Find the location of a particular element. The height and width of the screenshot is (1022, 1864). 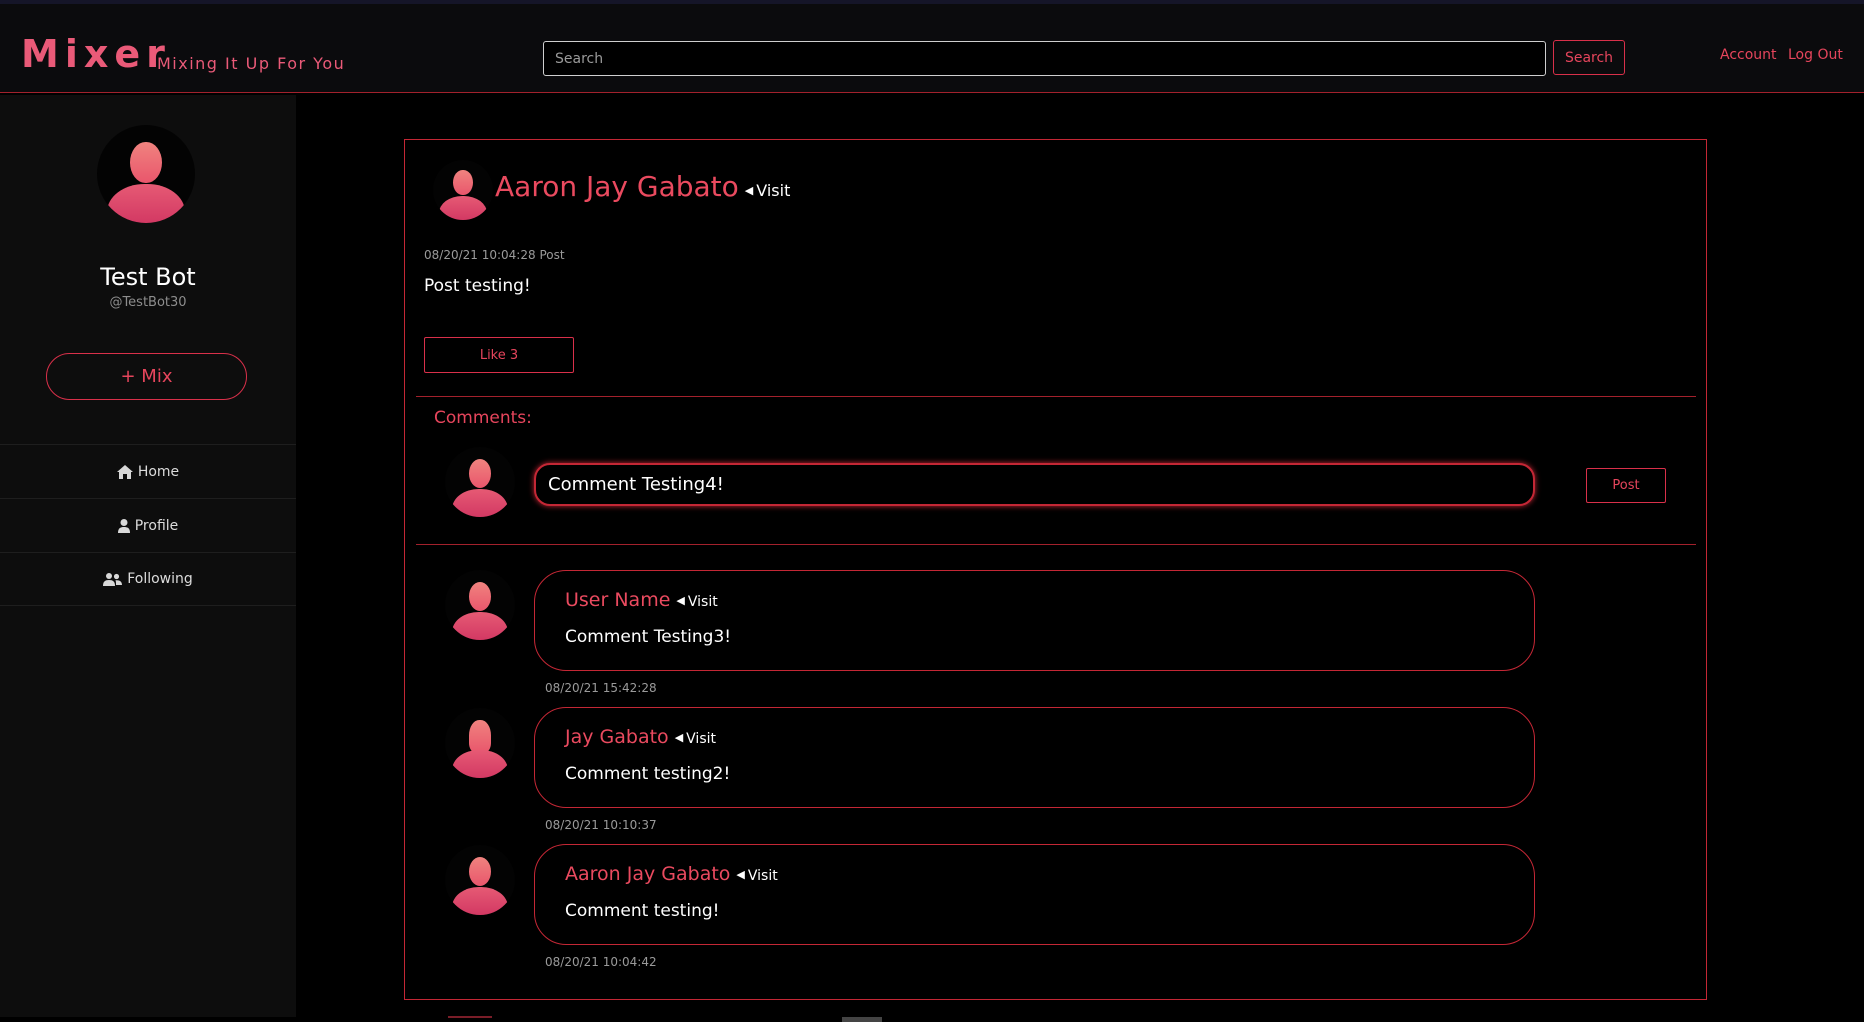

commenter-name: User Name is located at coordinates (617, 600).